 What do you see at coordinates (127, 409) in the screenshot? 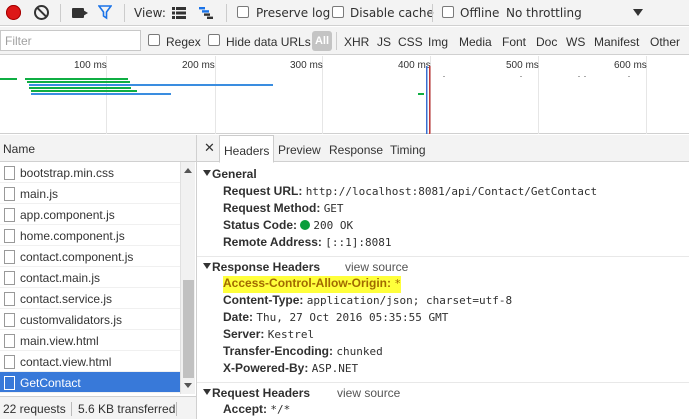
I see `transfer-size: 5.6 KB transferred` at bounding box center [127, 409].